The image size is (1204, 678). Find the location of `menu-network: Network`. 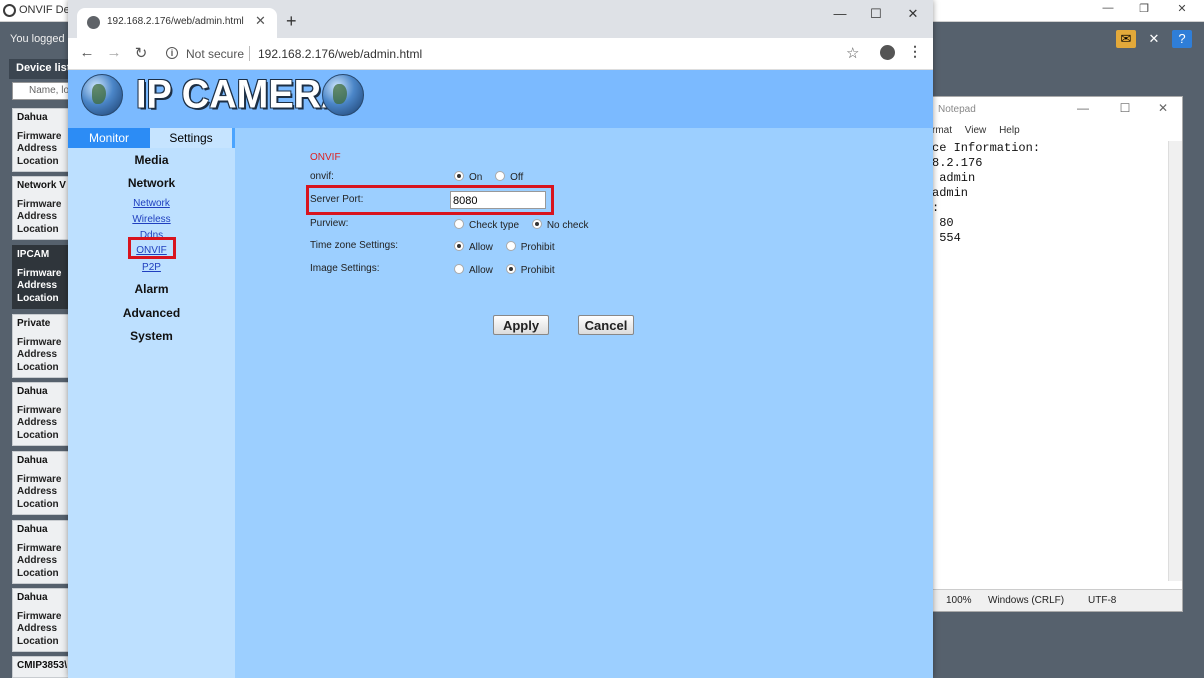

menu-network: Network is located at coordinates (151, 183).